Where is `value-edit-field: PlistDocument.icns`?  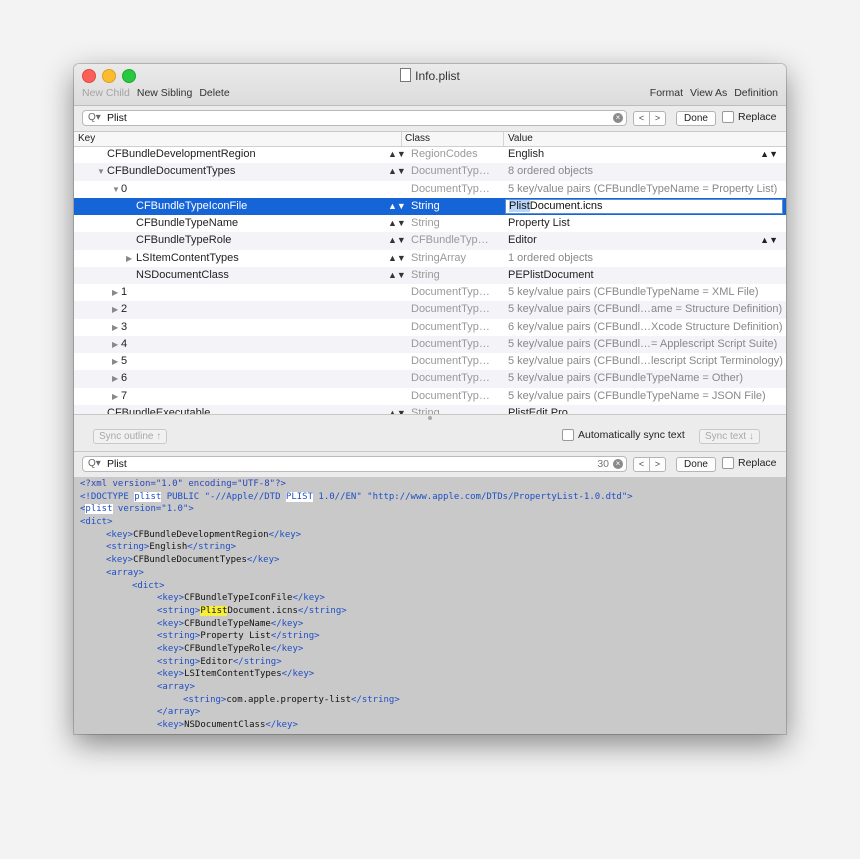
value-edit-field: PlistDocument.icns is located at coordinates (644, 206).